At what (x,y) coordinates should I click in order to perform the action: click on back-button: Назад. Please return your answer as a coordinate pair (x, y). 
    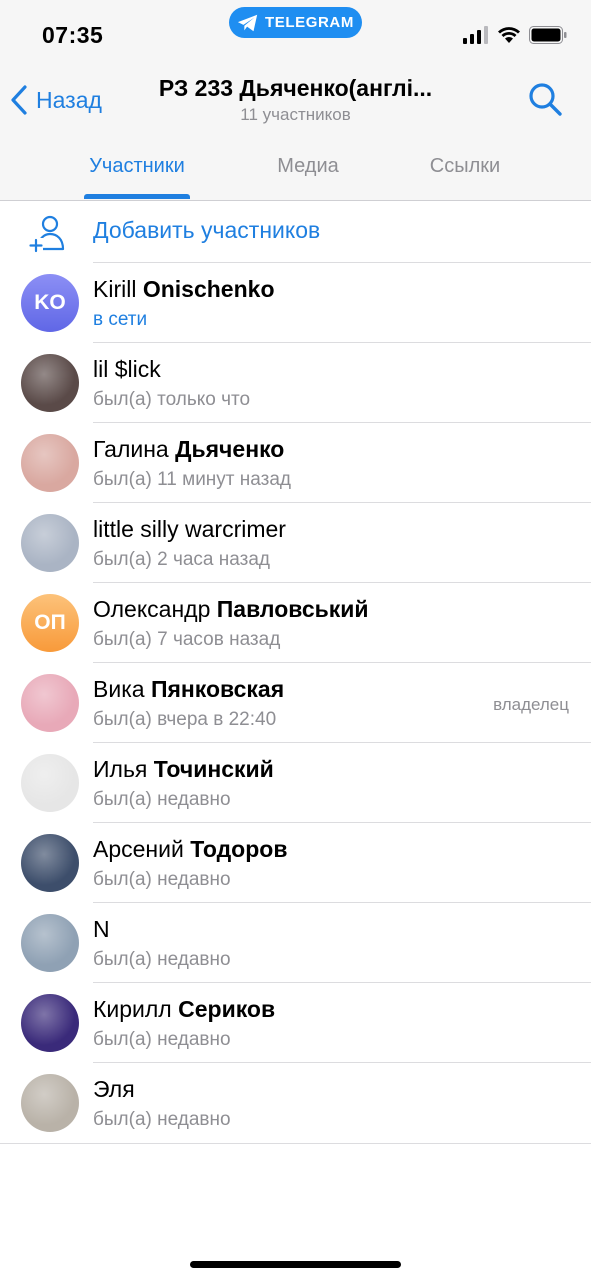
    Looking at the image, I should click on (56, 100).